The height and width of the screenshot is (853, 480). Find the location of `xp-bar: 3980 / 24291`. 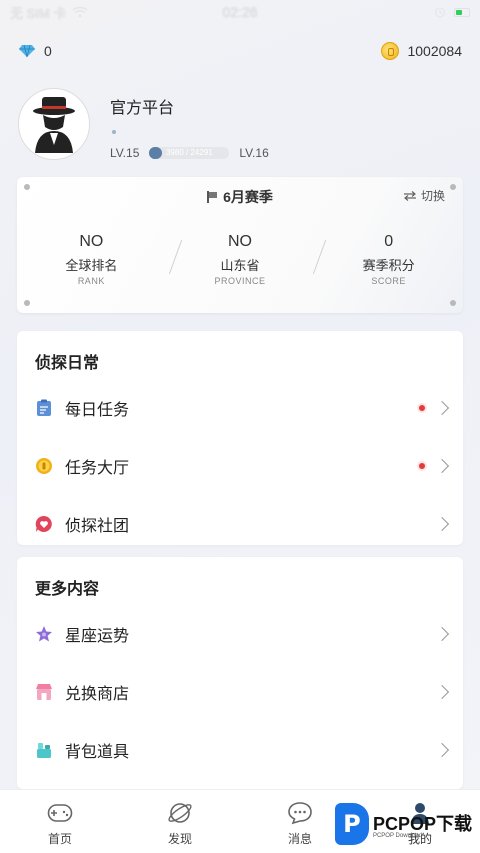

xp-bar: 3980 / 24291 is located at coordinates (189, 153).